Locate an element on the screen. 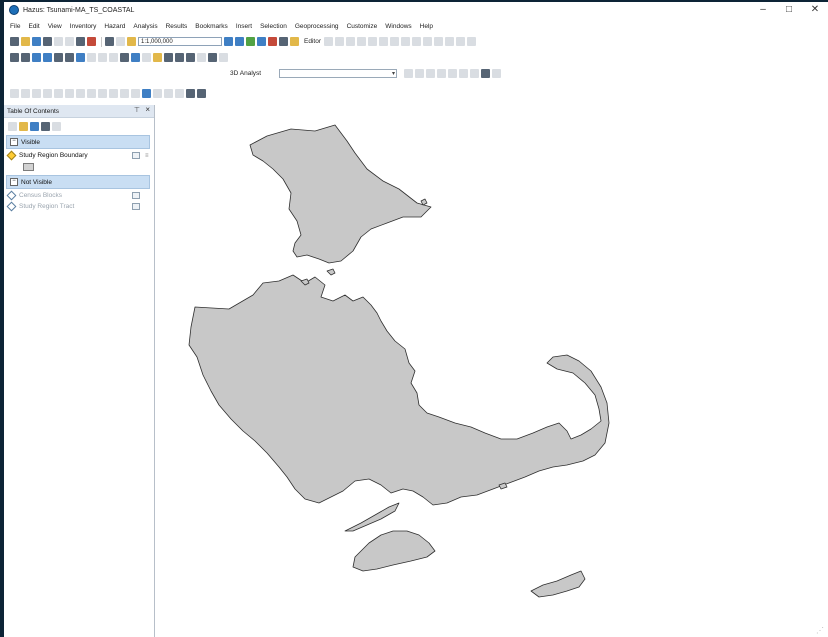 This screenshot has height=637, width=828. menu-edit: Edit is located at coordinates (33, 26).